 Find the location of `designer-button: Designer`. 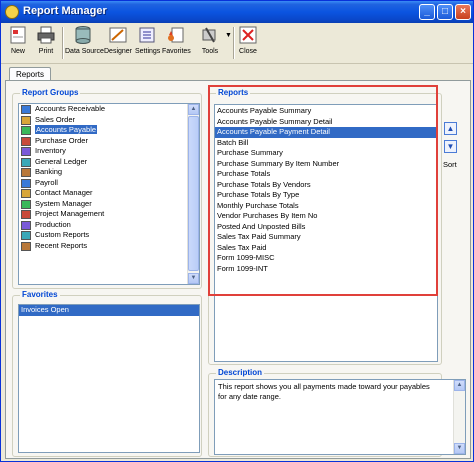

designer-button: Designer is located at coordinates (118, 43).